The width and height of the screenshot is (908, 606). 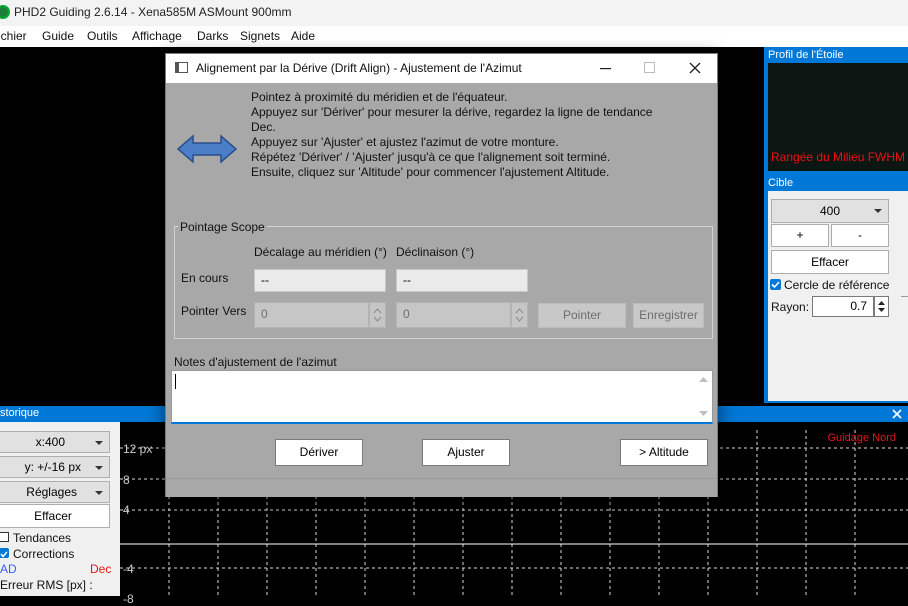 I want to click on radius-spinner, so click(x=881, y=306).